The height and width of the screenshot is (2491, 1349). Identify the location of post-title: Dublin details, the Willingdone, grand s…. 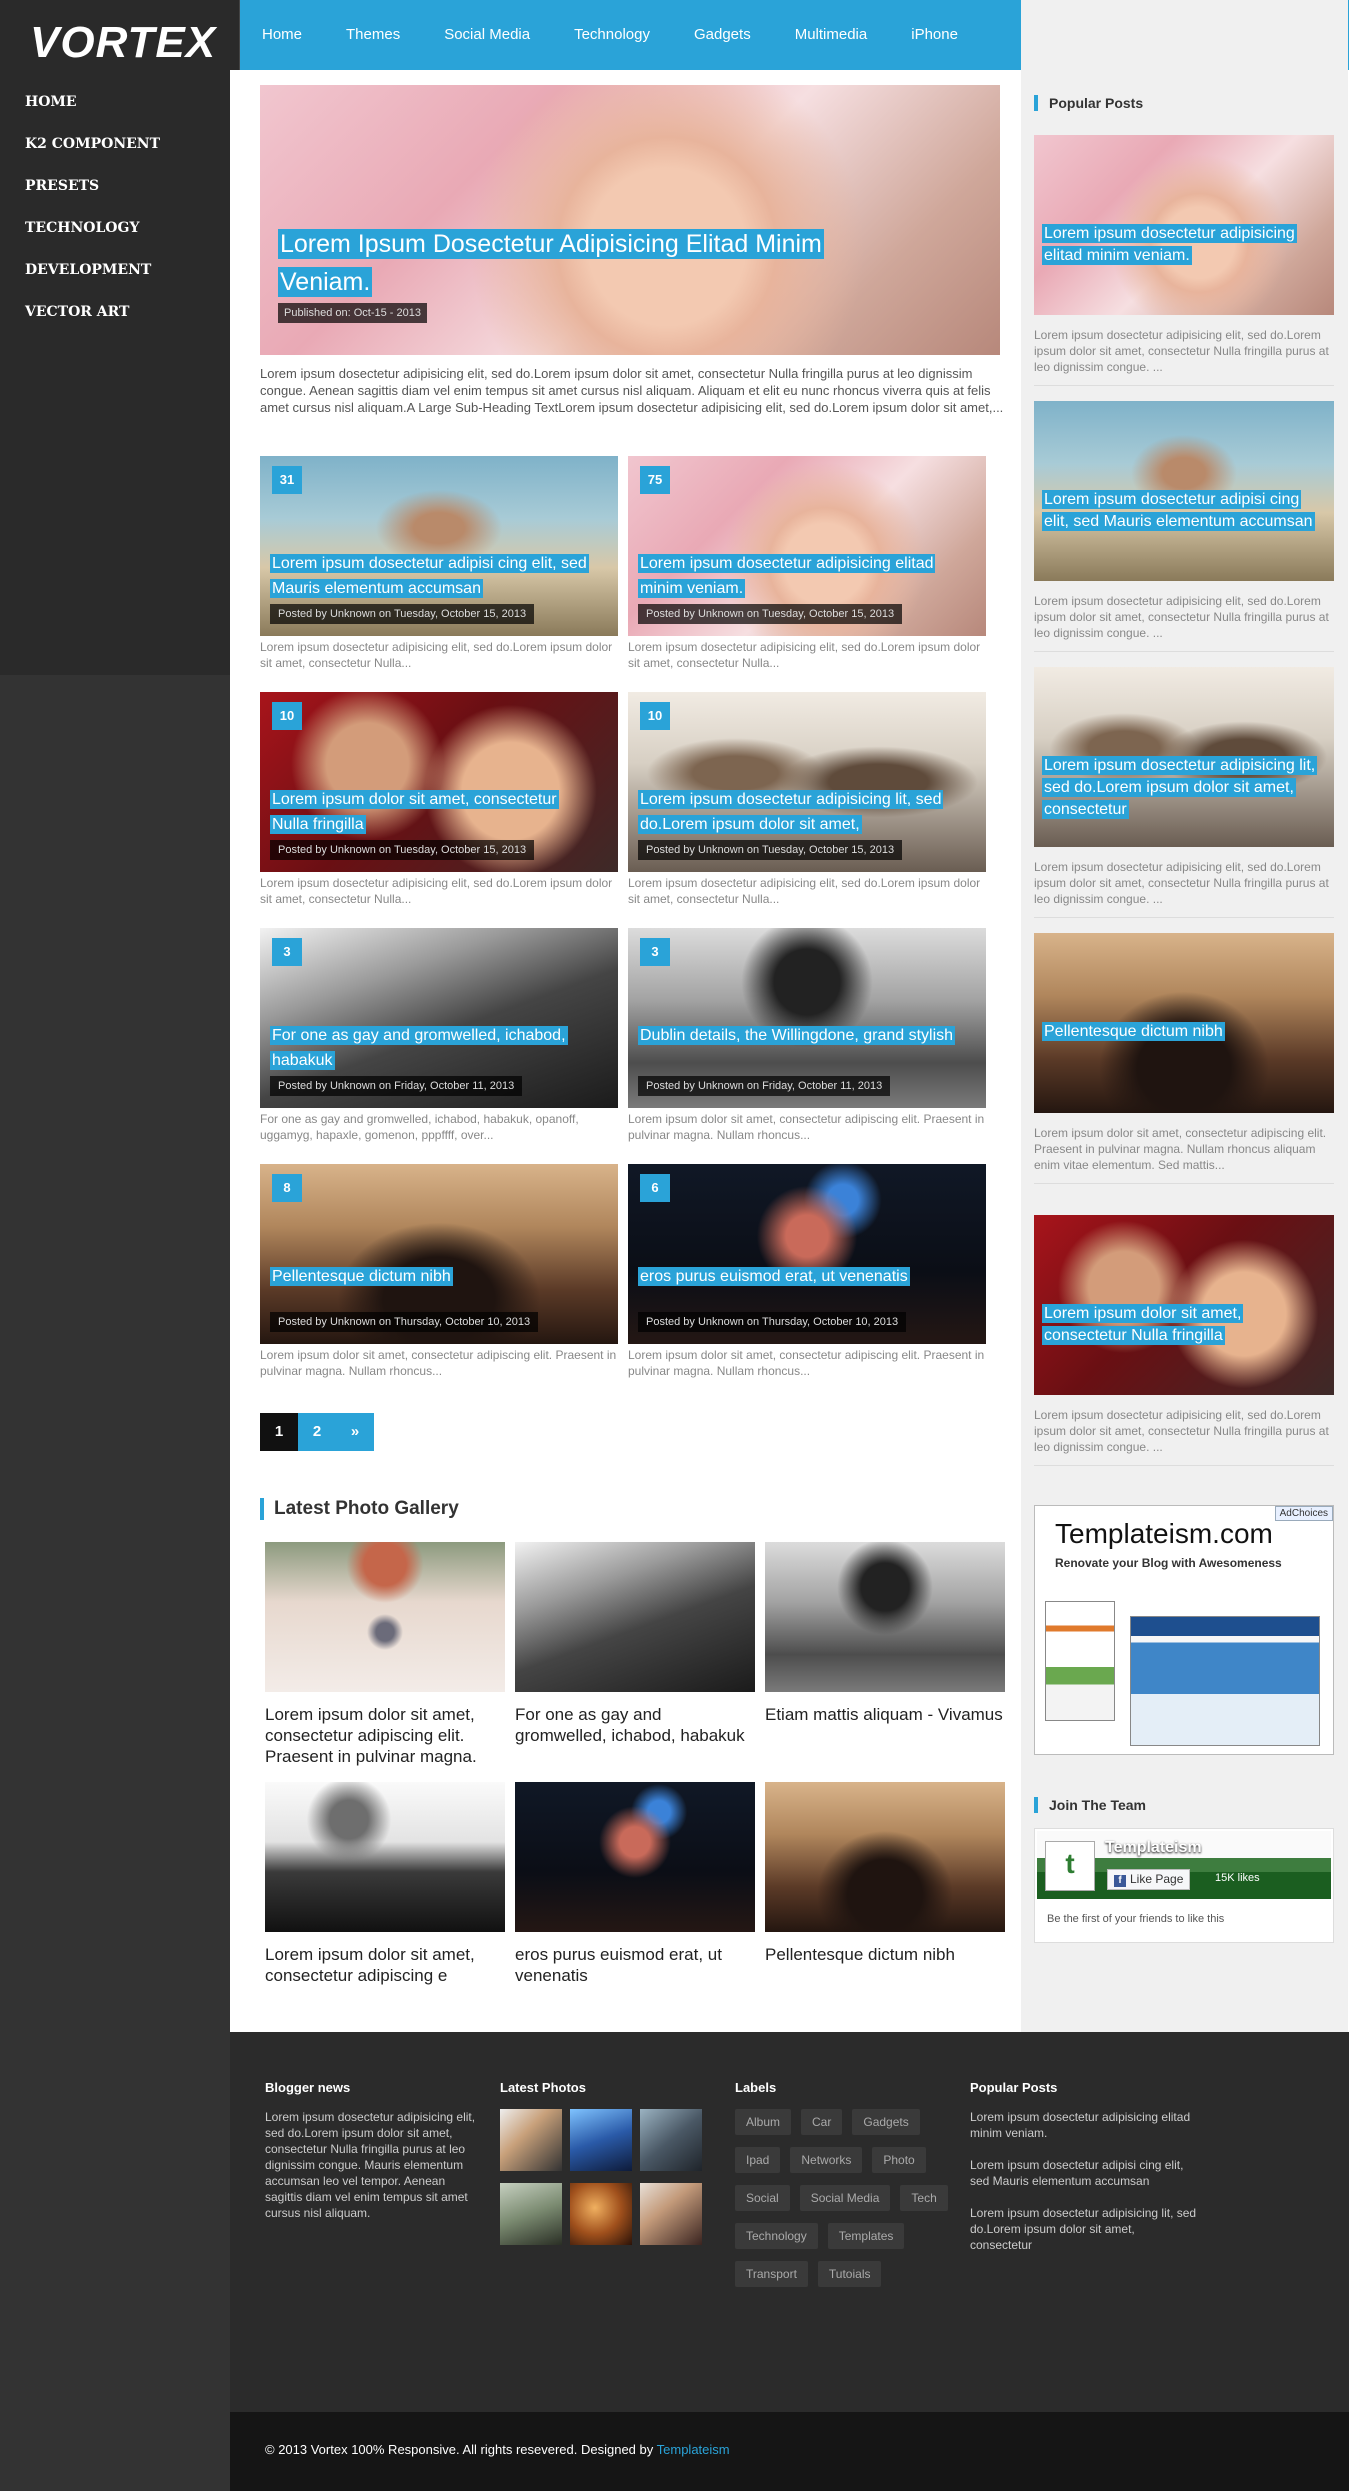
(798, 1035).